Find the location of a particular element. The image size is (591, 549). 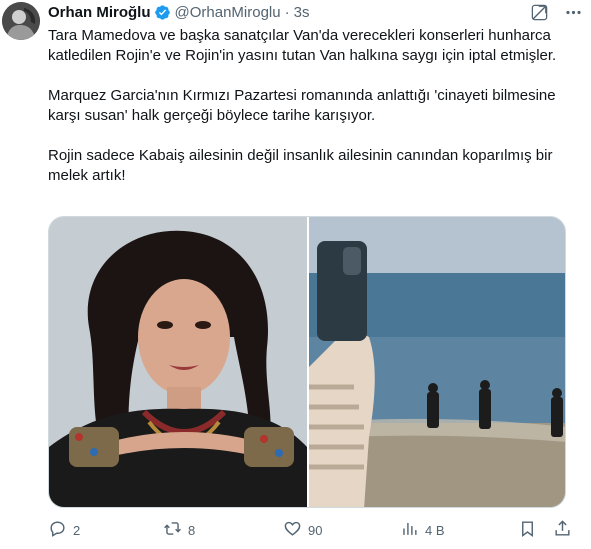

avatar is located at coordinates (21, 21).